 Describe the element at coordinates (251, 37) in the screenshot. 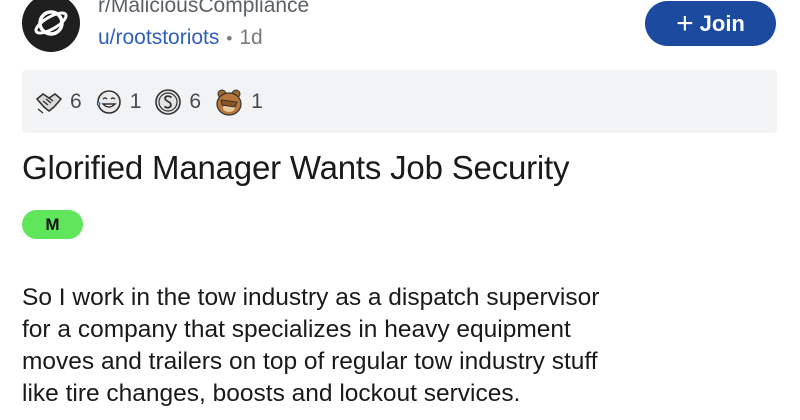

I see `post-time: 1d` at that location.